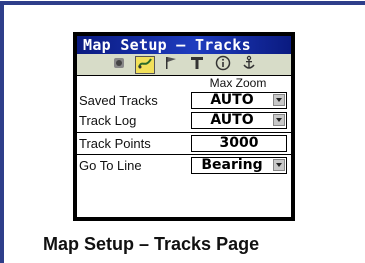 The width and height of the screenshot is (365, 263). Describe the element at coordinates (115, 143) in the screenshot. I see `row-label: Track Points` at that location.